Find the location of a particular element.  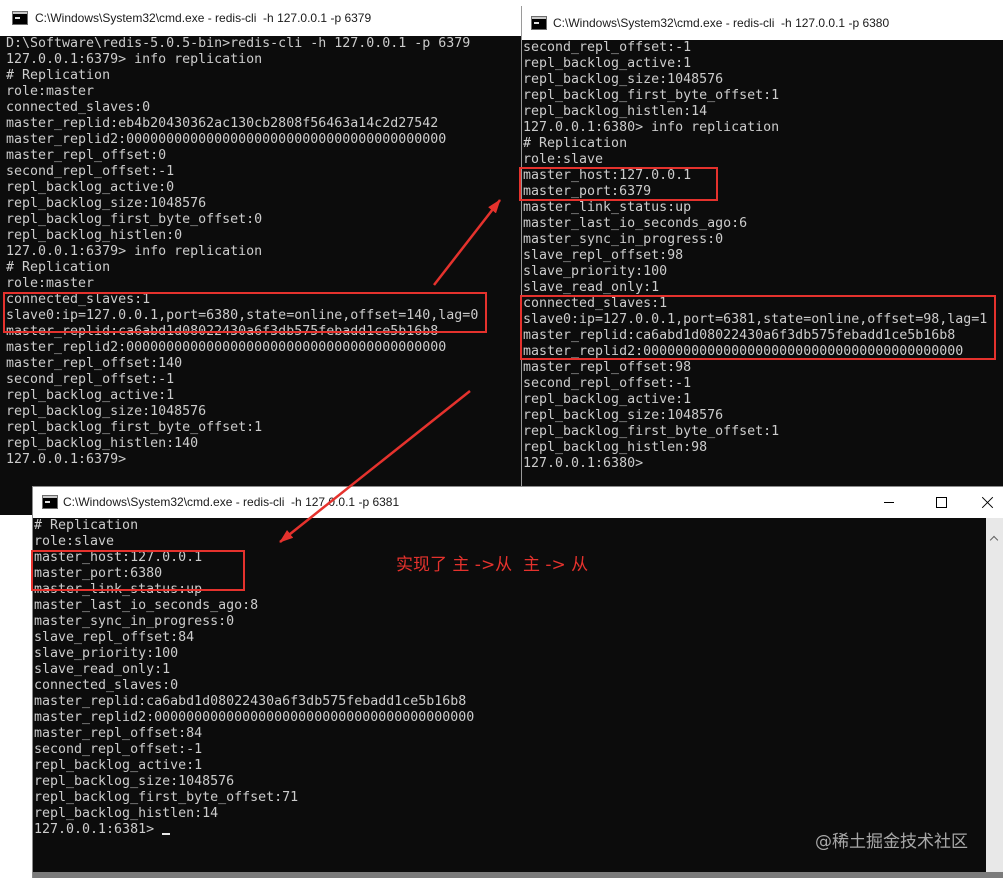

console-line: role:master is located at coordinates (268, 92).